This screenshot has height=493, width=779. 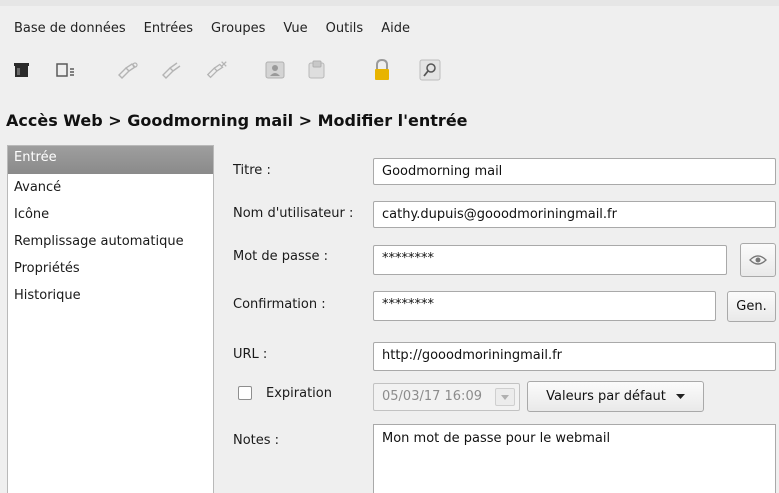 I want to click on confirm-password-field: ********, so click(x=544, y=306).